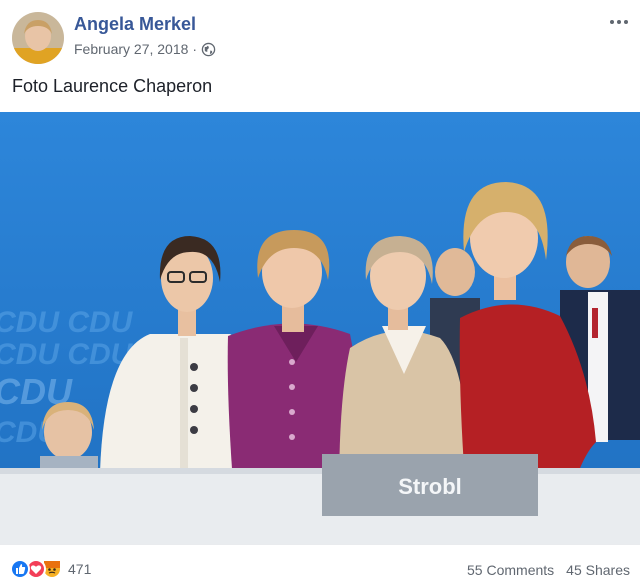 Image resolution: width=640 pixels, height=587 pixels. Describe the element at coordinates (112, 86) in the screenshot. I see `post-caption: Foto Laurence Chaperon` at that location.